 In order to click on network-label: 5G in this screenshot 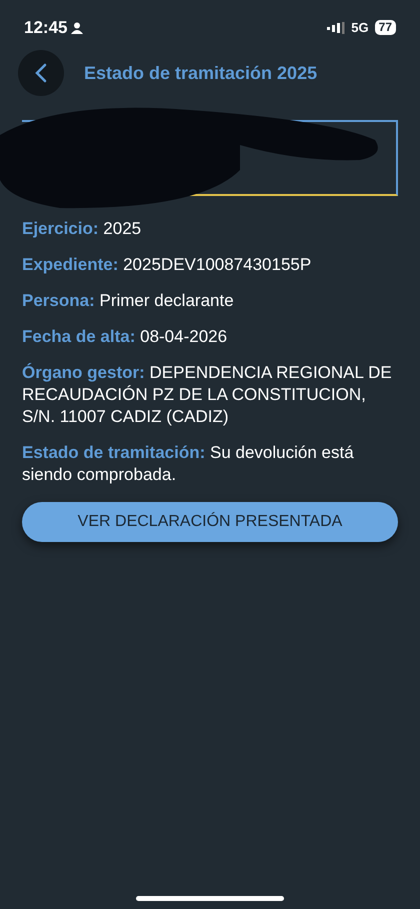, I will do `click(360, 27)`.